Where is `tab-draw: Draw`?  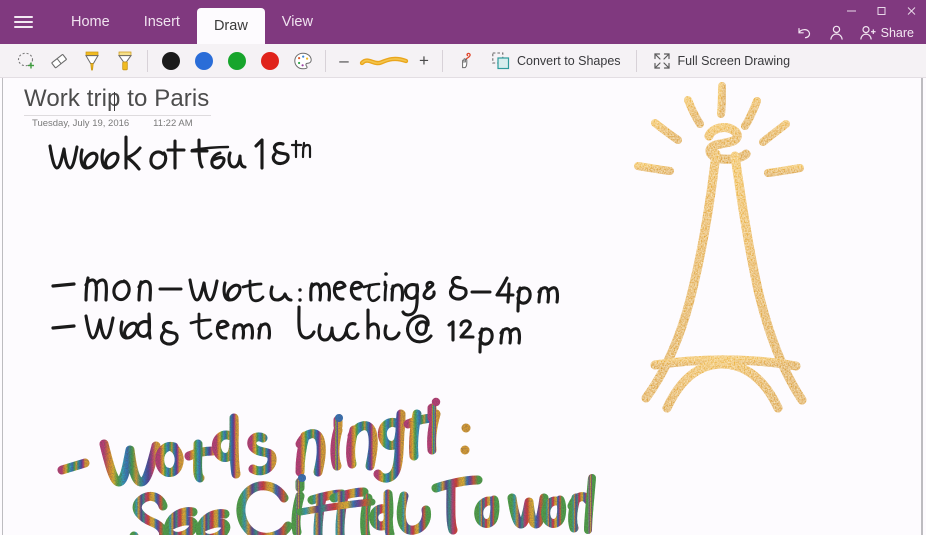
tab-draw: Draw is located at coordinates (230, 26).